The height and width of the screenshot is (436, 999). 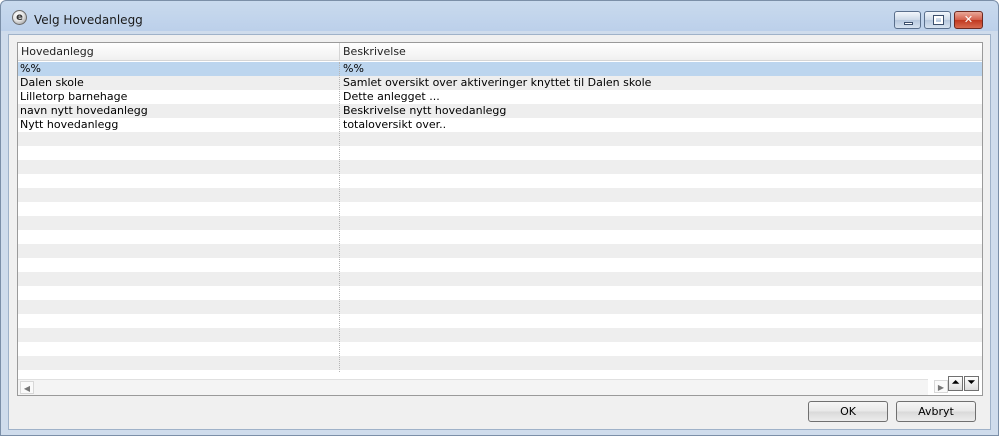 What do you see at coordinates (941, 386) in the screenshot?
I see `scroll-right-icon: ▶` at bounding box center [941, 386].